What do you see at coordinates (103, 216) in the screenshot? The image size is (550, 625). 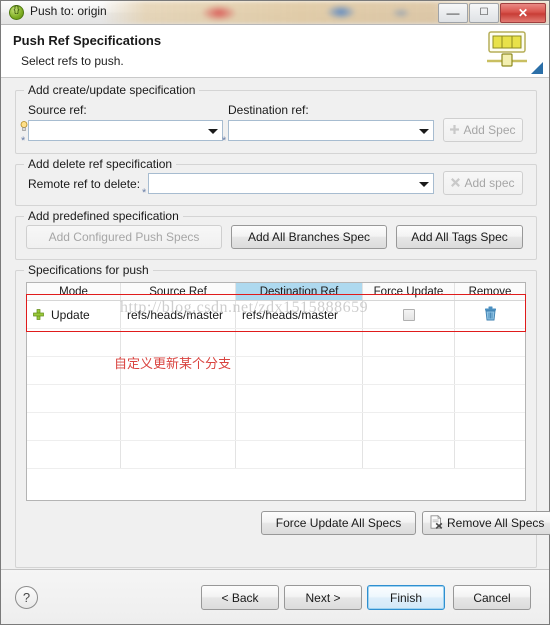 I see `predefined-legend: Add predefined specification` at bounding box center [103, 216].